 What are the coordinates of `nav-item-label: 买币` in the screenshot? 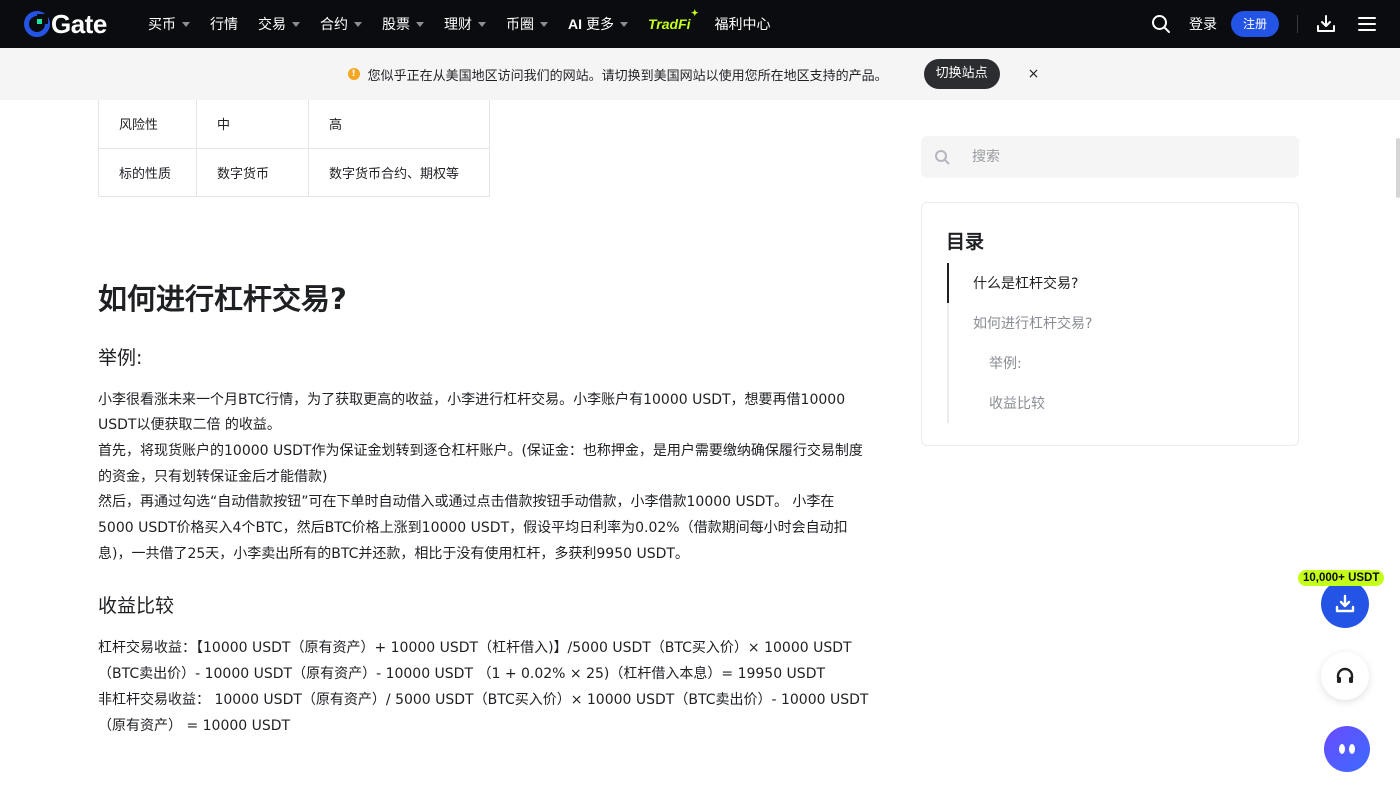 It's located at (162, 25).